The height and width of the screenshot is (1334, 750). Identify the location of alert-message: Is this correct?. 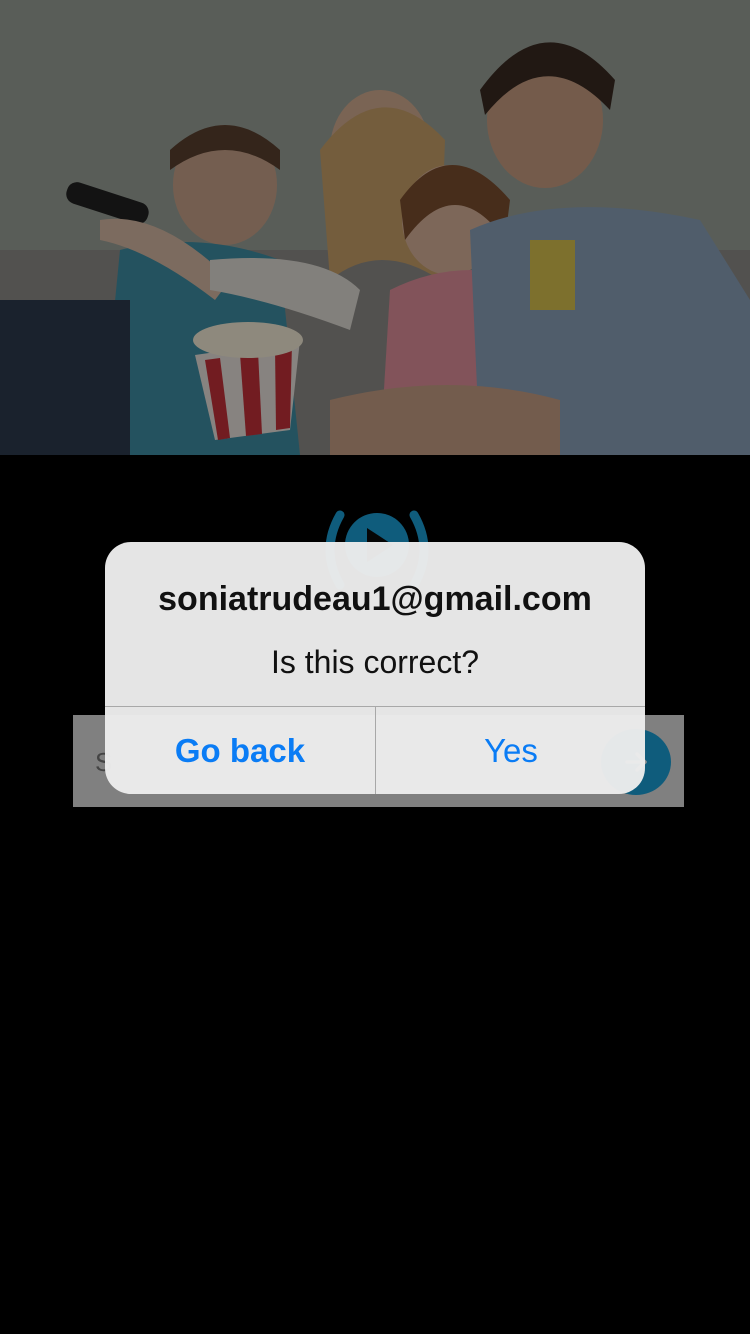
(375, 662).